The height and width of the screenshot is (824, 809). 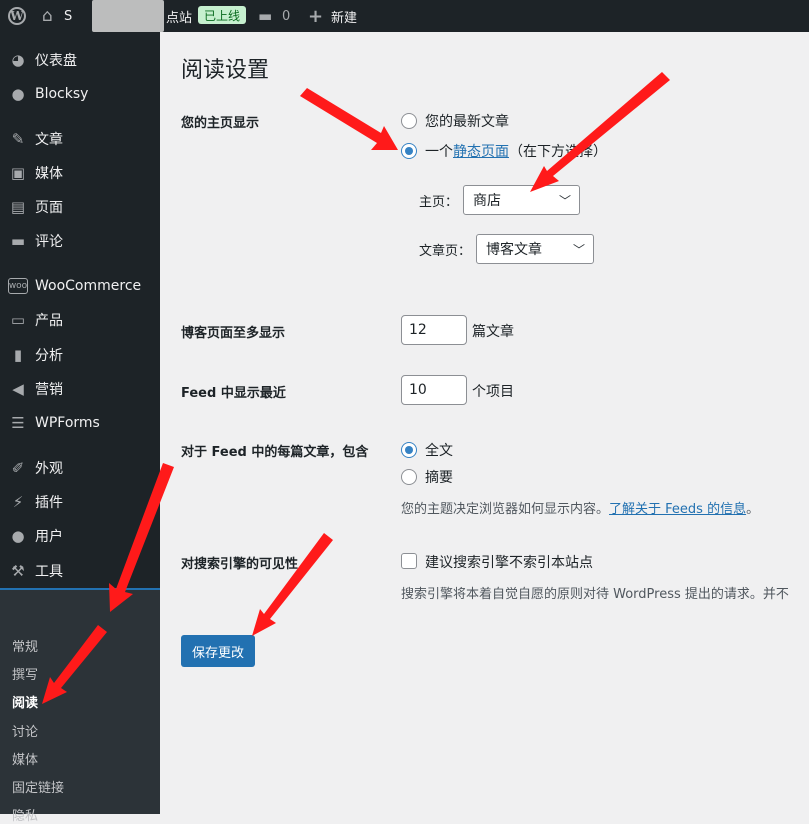 What do you see at coordinates (18, 423) in the screenshot?
I see `form-icon: ☰` at bounding box center [18, 423].